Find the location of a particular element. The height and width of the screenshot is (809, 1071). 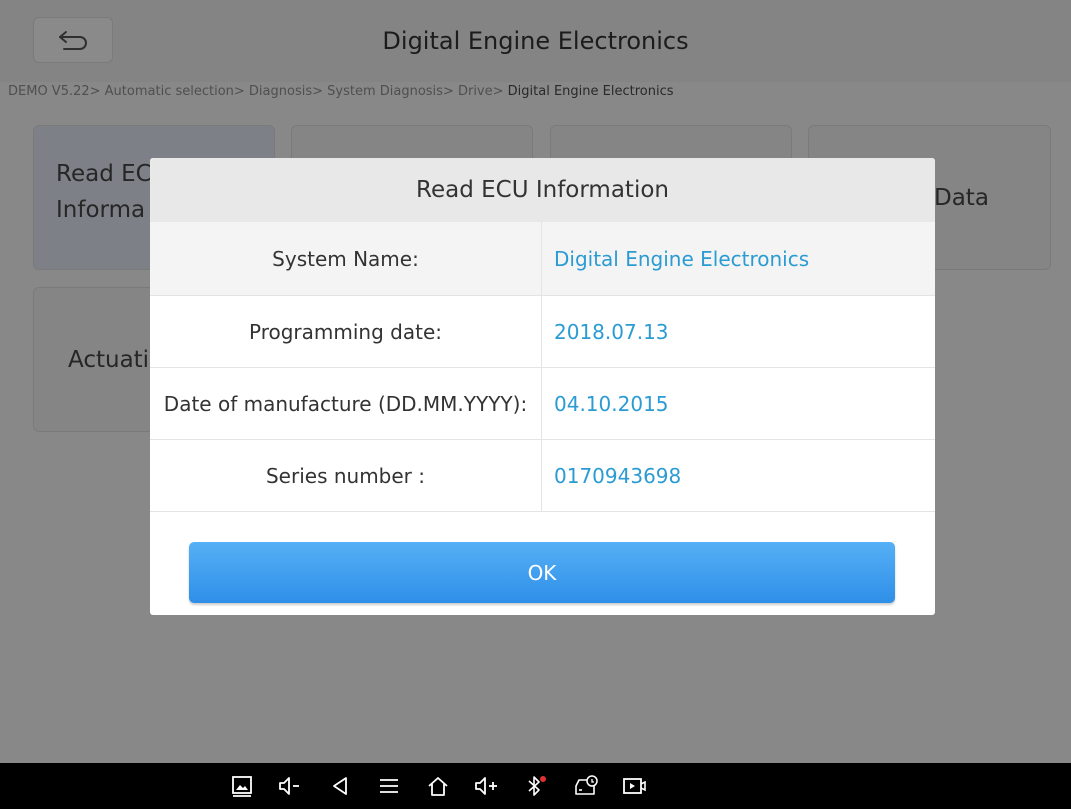

info-row-system-name: System Name: Digital Engine Electronics is located at coordinates (542, 259).